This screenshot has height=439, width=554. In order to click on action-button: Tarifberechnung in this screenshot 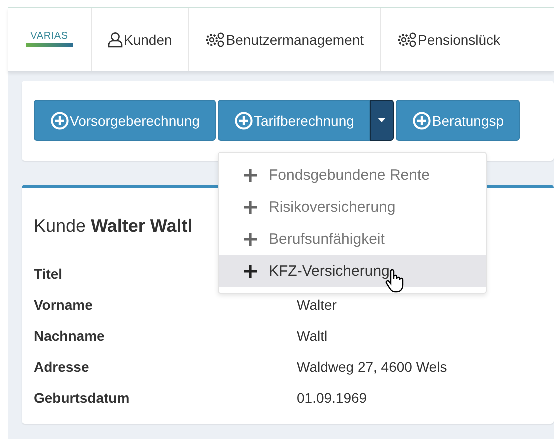, I will do `click(294, 120)`.